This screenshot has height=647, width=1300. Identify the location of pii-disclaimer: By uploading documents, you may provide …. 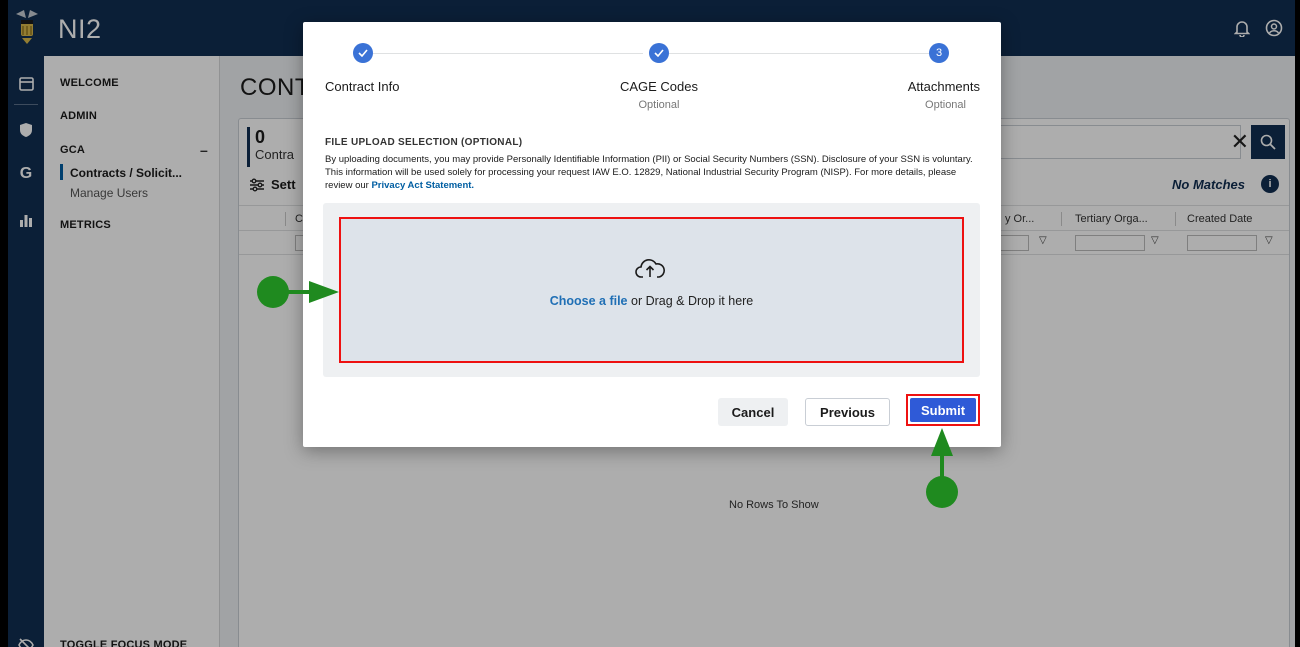
(650, 172).